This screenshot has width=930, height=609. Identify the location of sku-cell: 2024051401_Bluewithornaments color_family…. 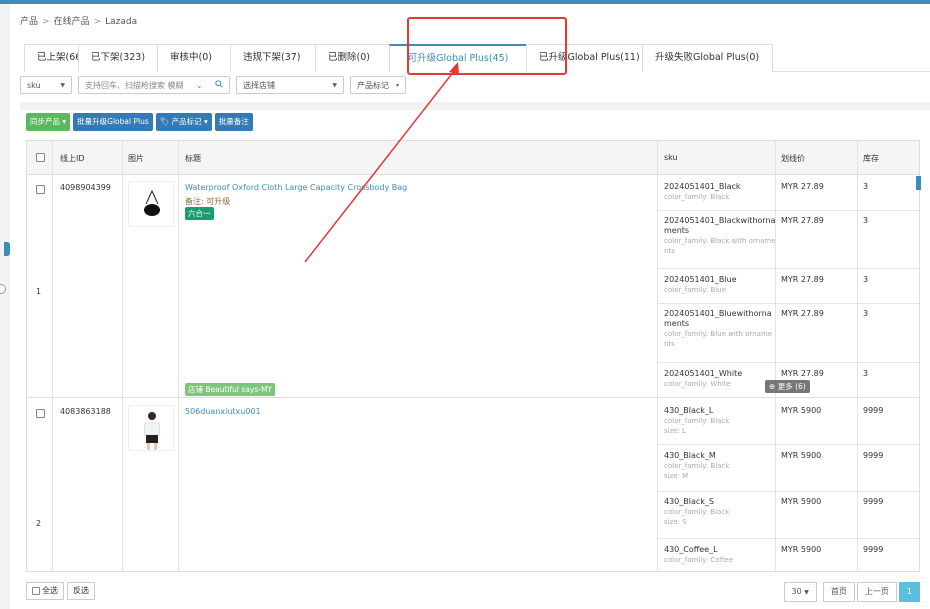
(720, 329).